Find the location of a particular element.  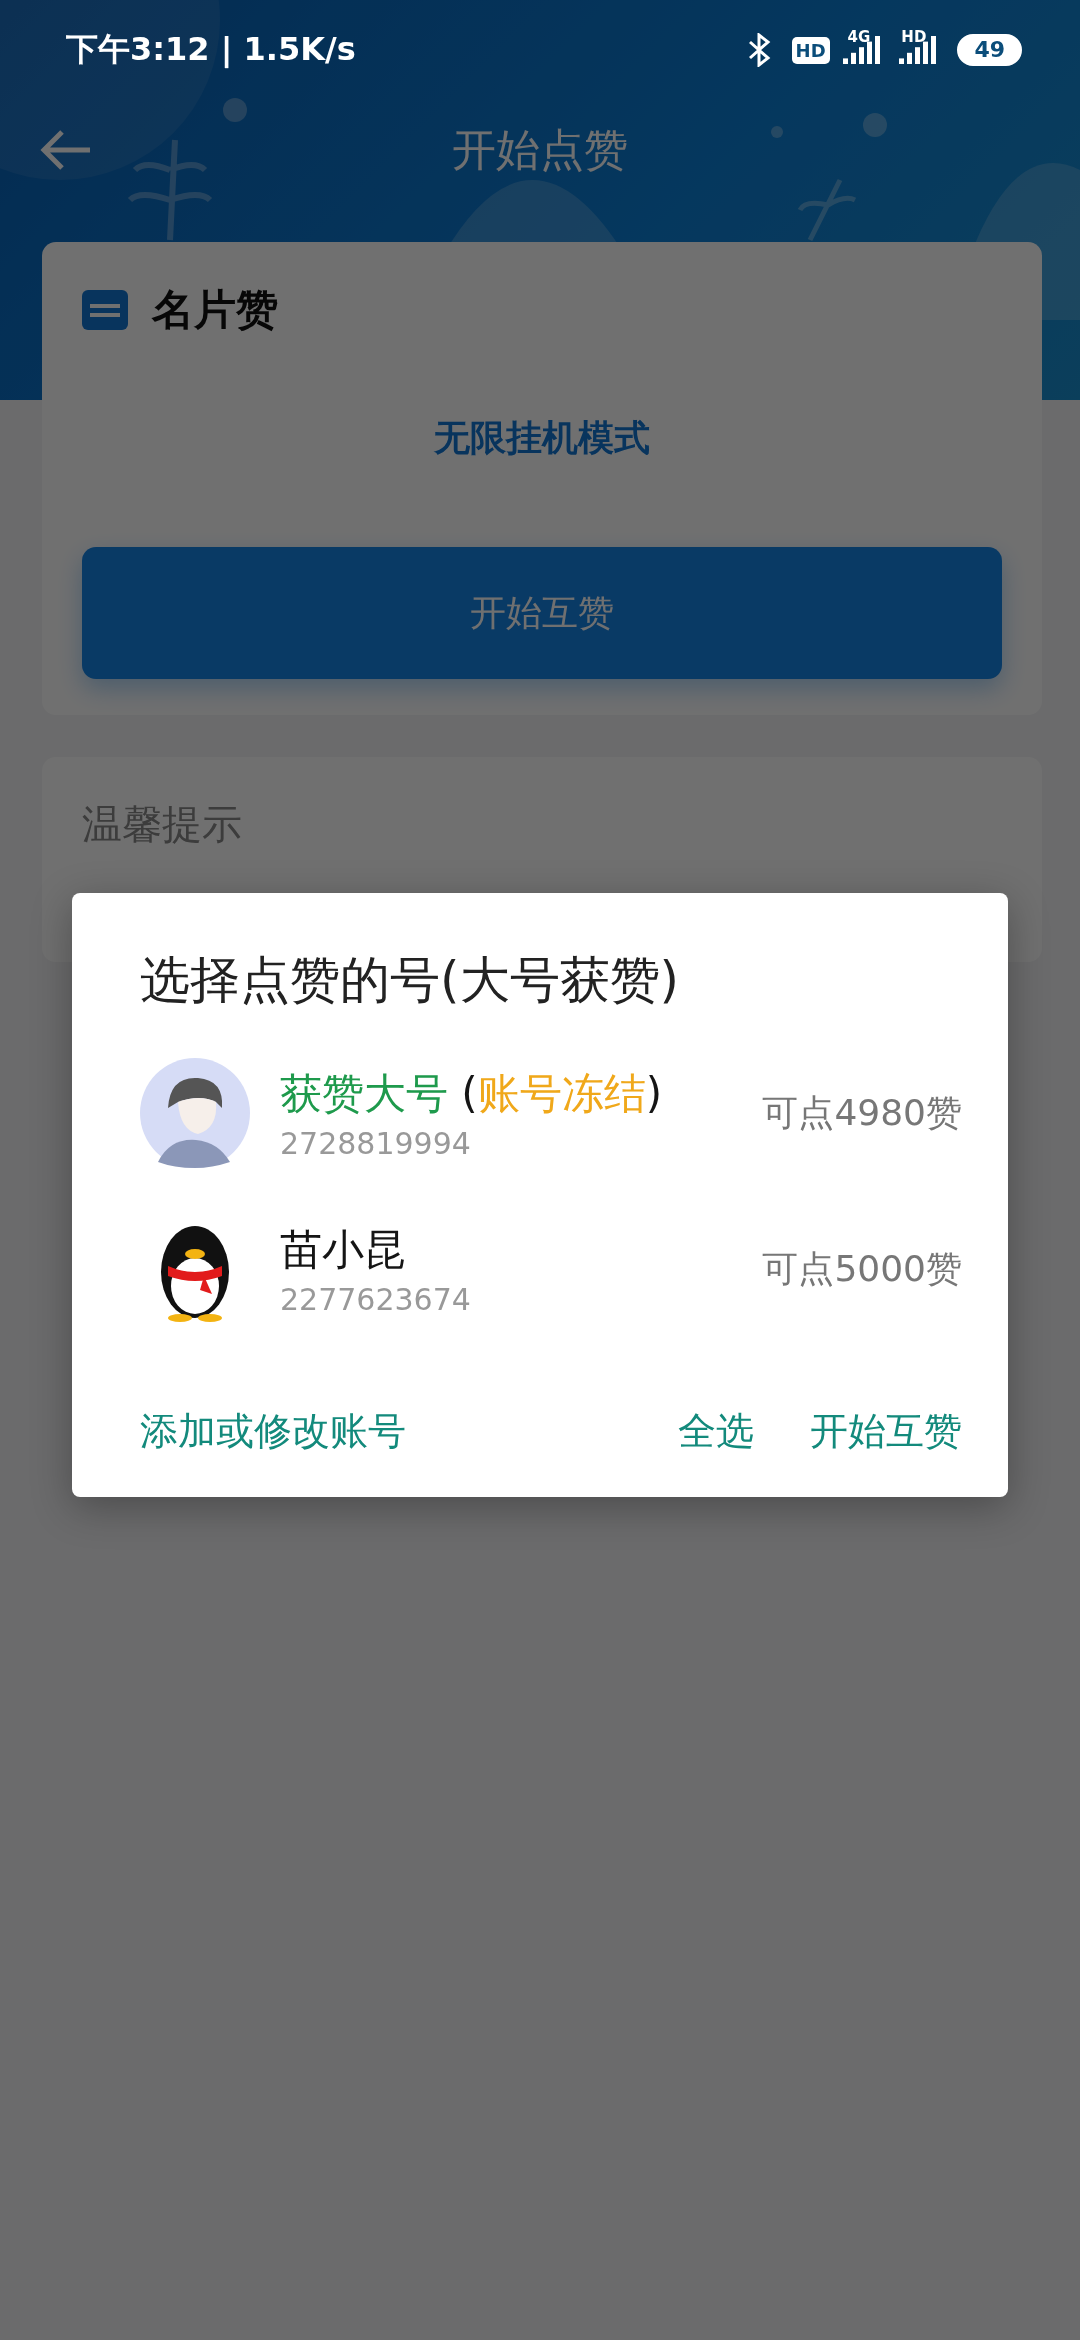

card-title: 名片赞 is located at coordinates (215, 310).